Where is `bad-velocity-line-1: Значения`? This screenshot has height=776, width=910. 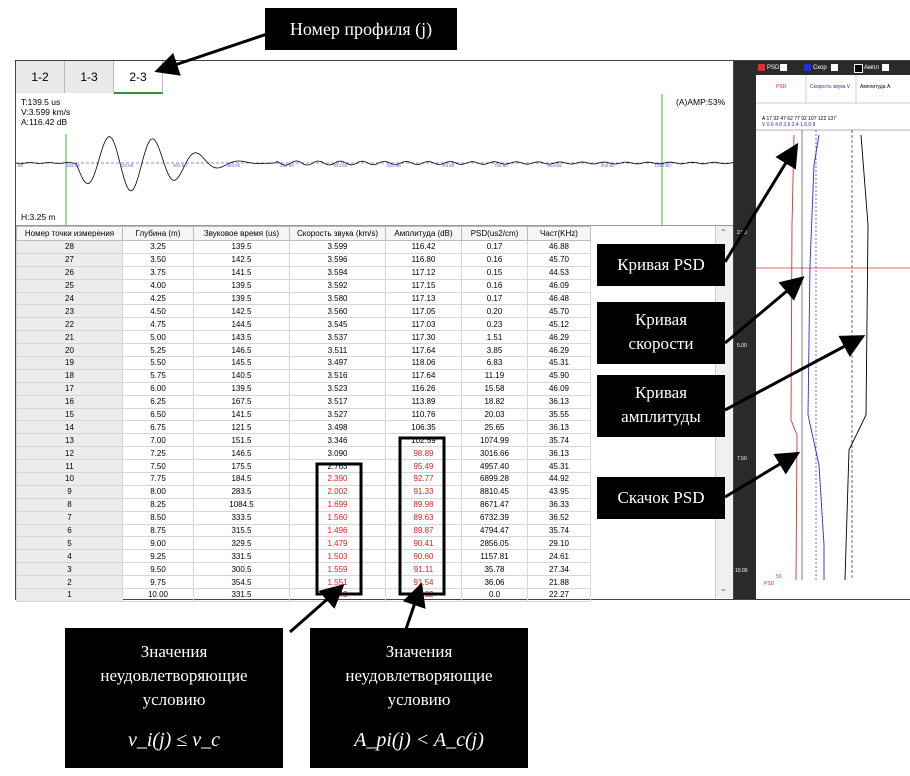 bad-velocity-line-1: Значения is located at coordinates (174, 651).